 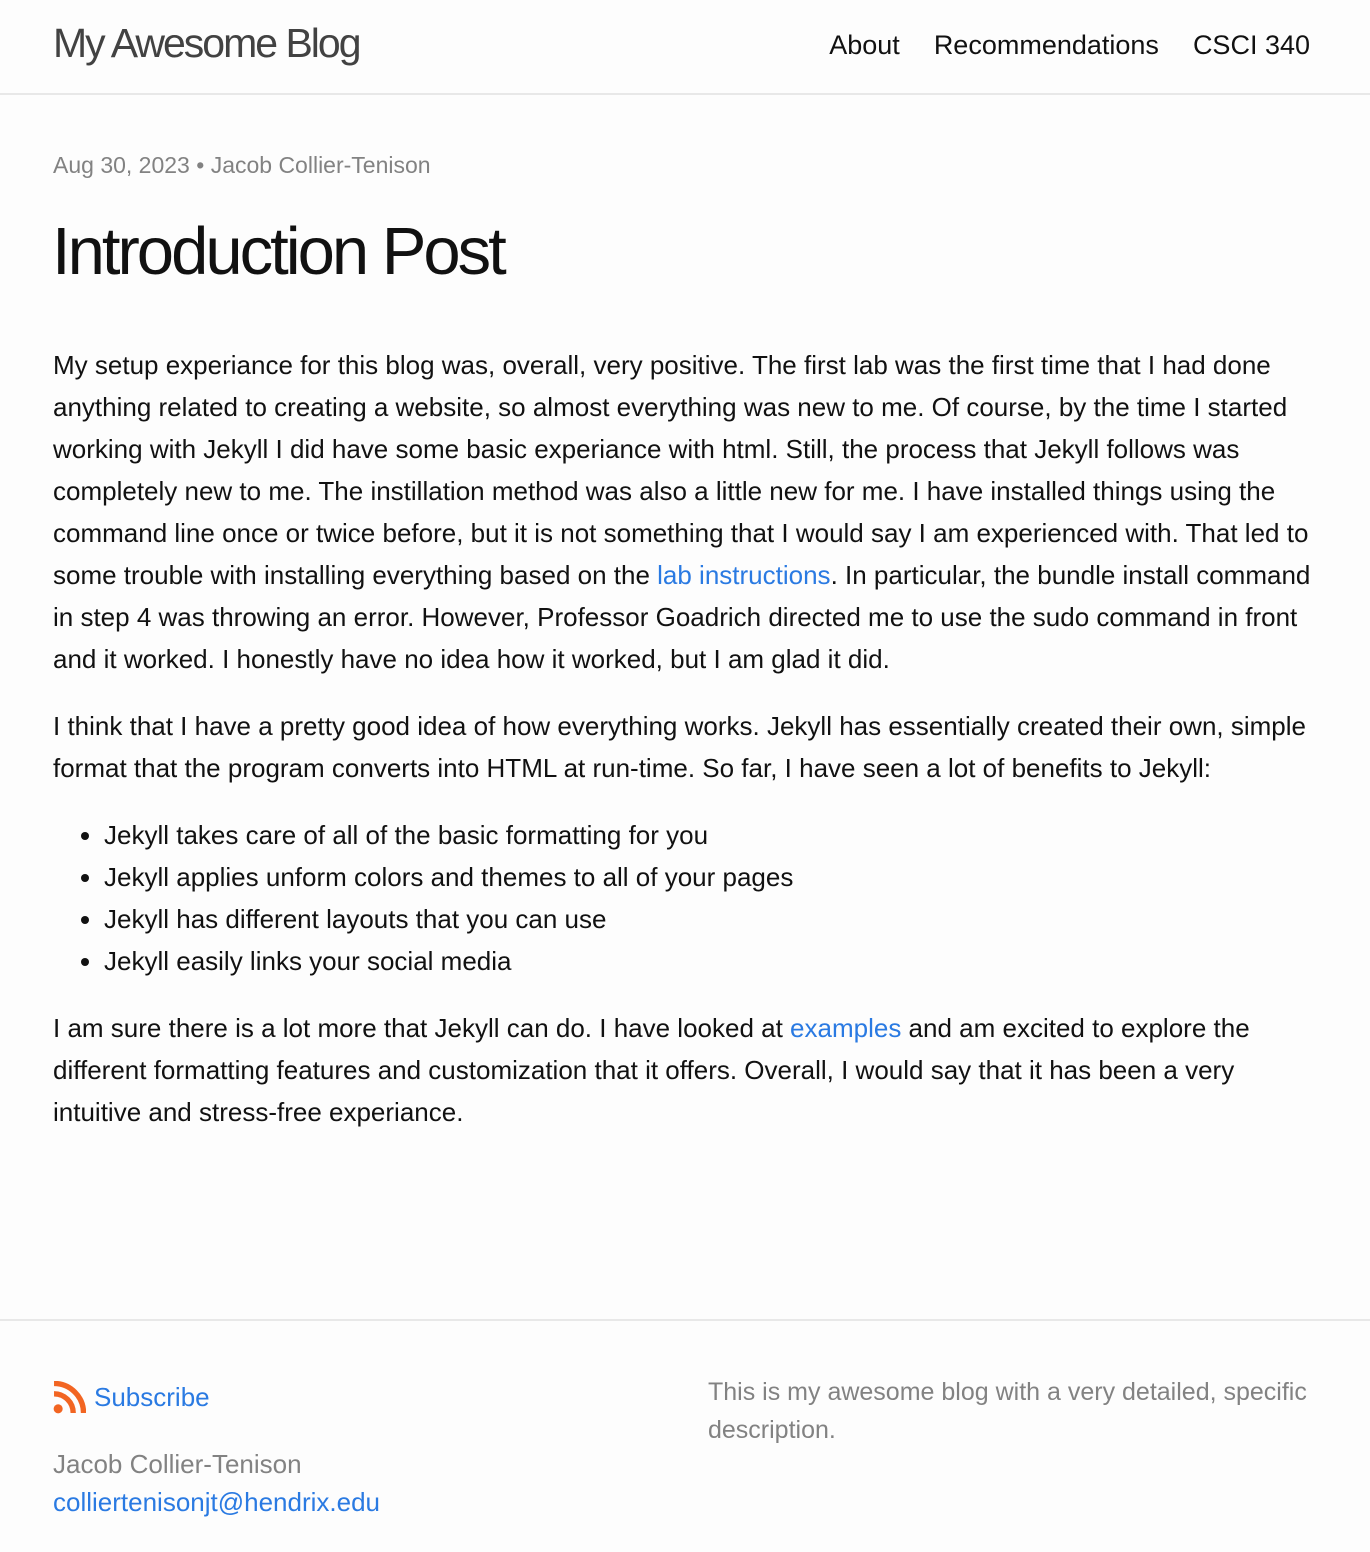 What do you see at coordinates (1046, 45) in the screenshot?
I see `nav-recommendations: Recommendations` at bounding box center [1046, 45].